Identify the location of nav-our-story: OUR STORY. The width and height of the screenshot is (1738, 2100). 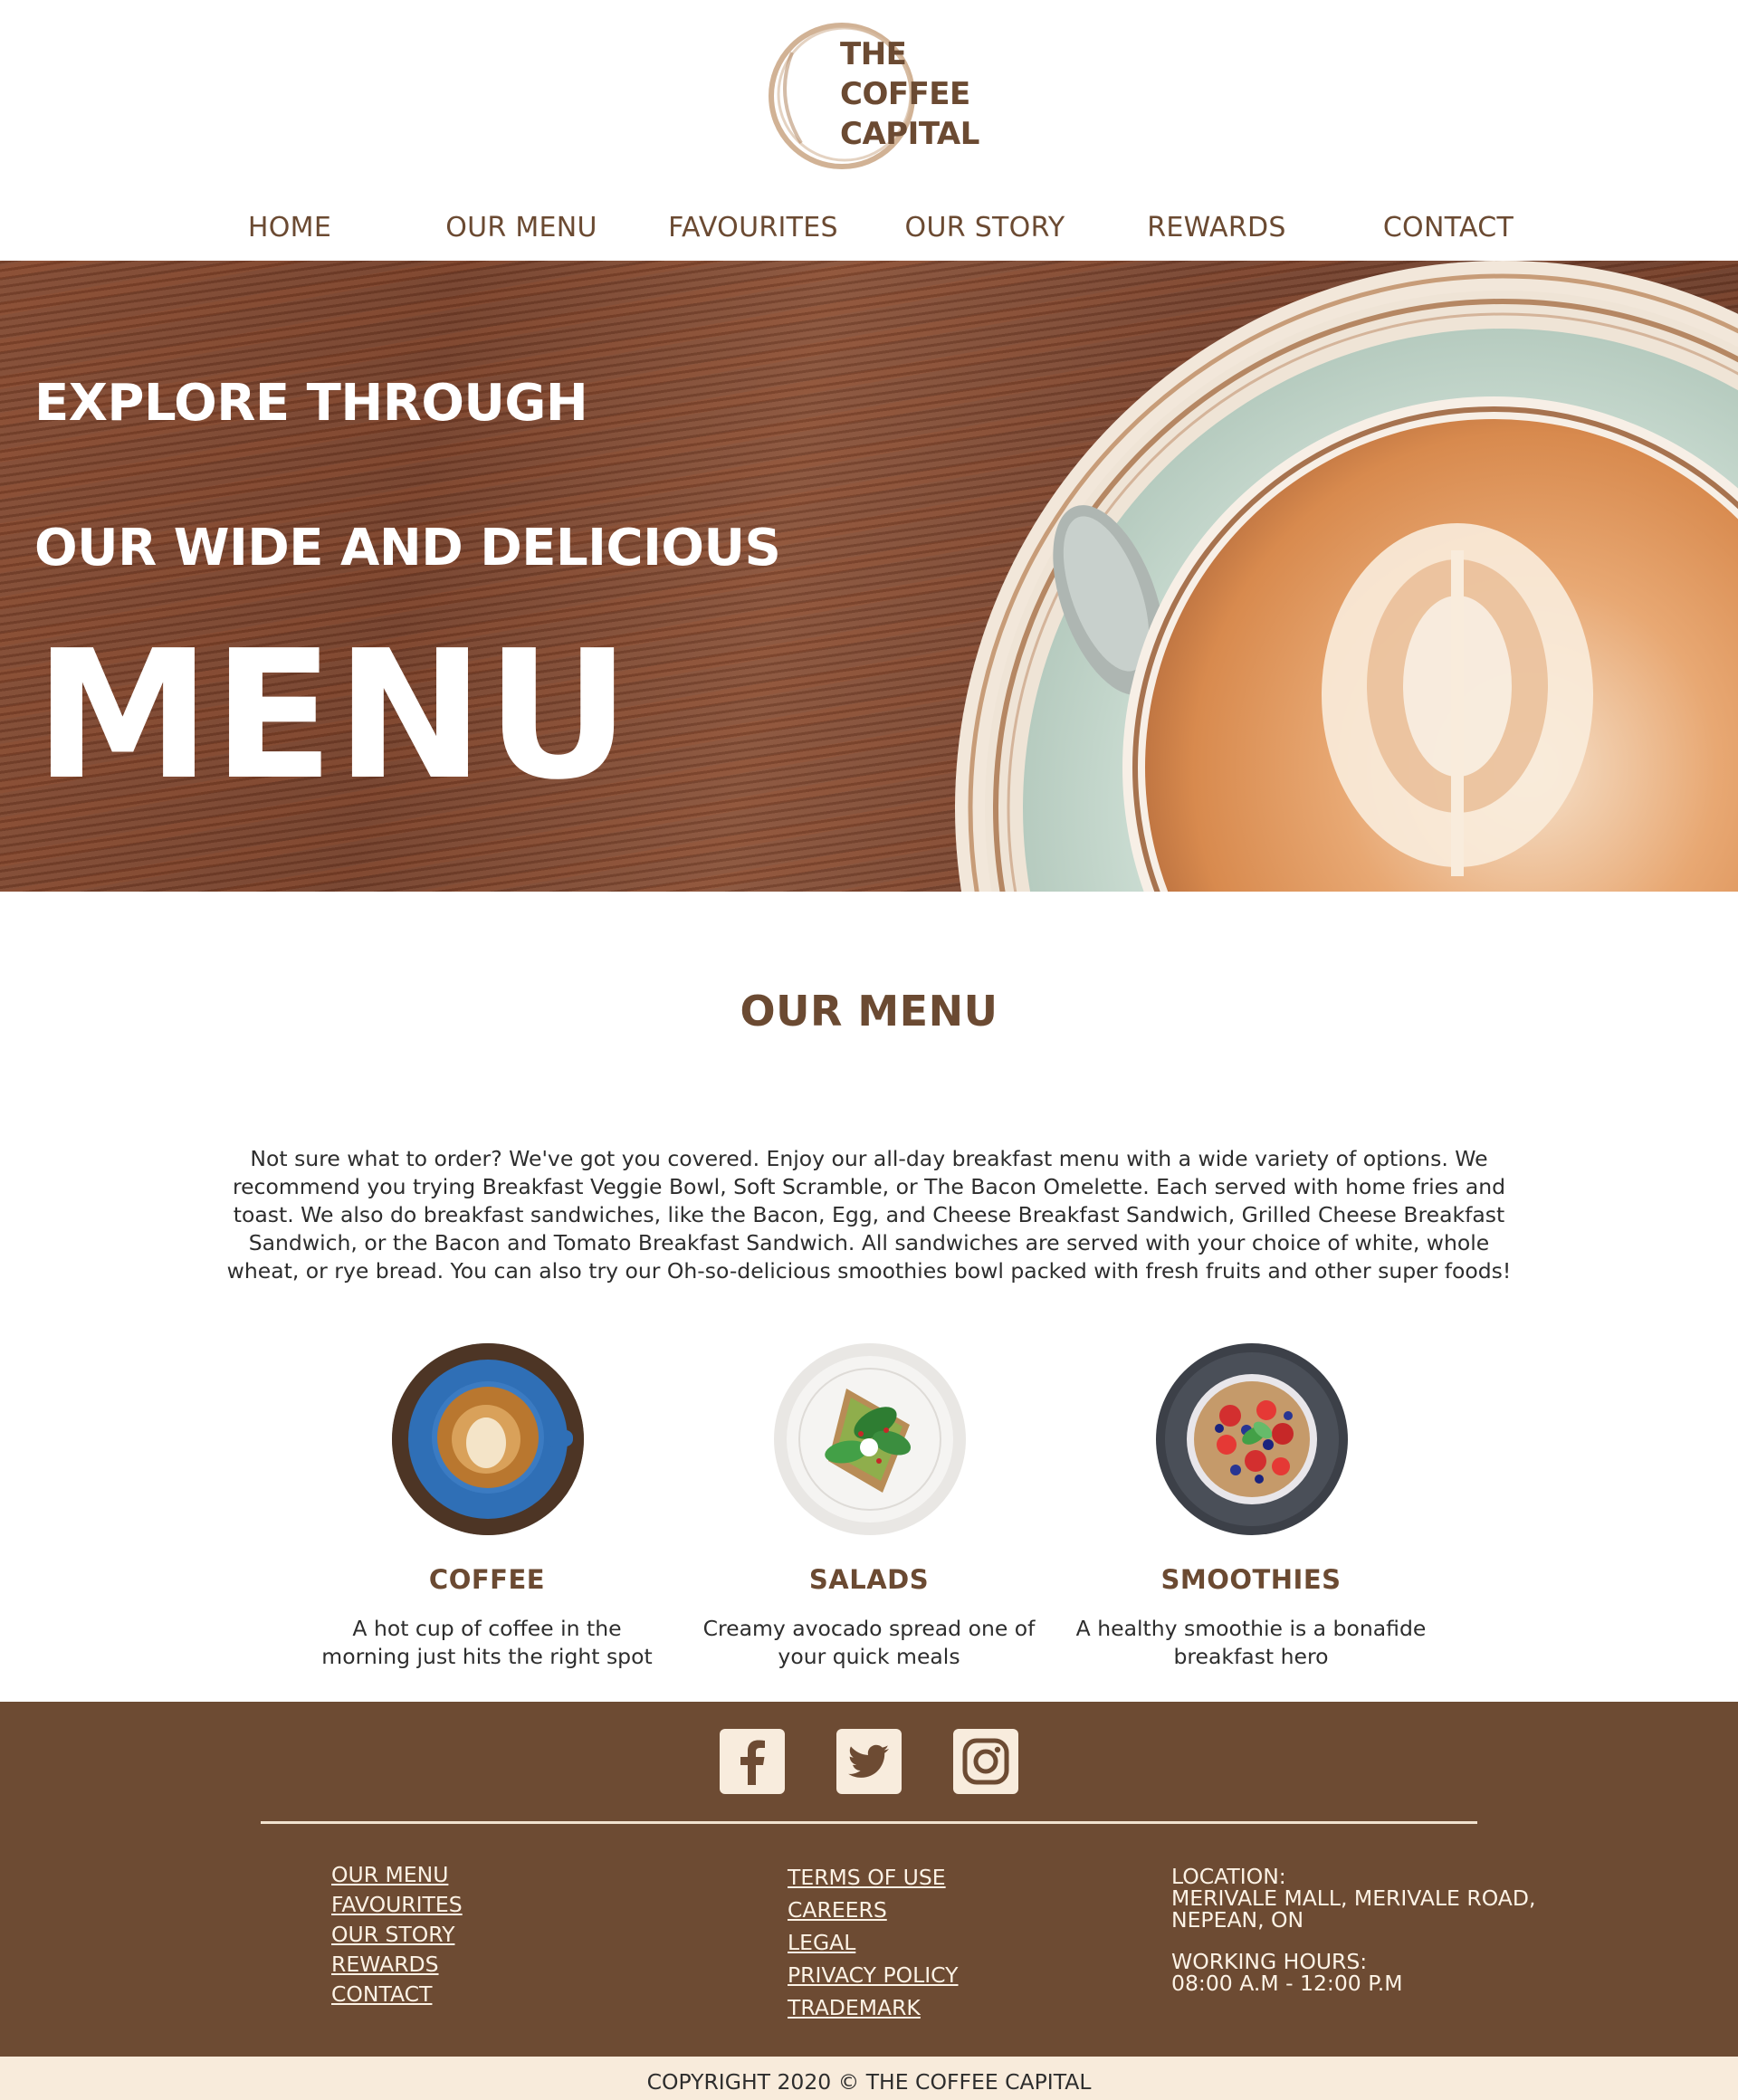
(985, 227).